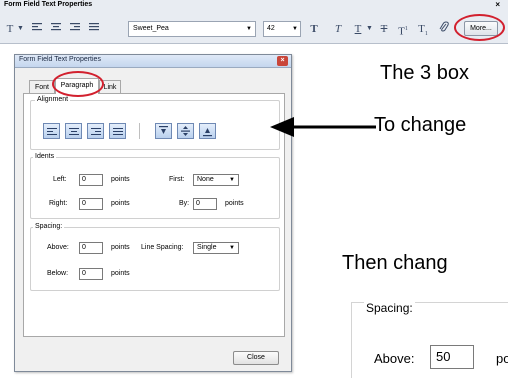  Describe the element at coordinates (207, 247) in the screenshot. I see `line-spacing-value: Single` at that location.